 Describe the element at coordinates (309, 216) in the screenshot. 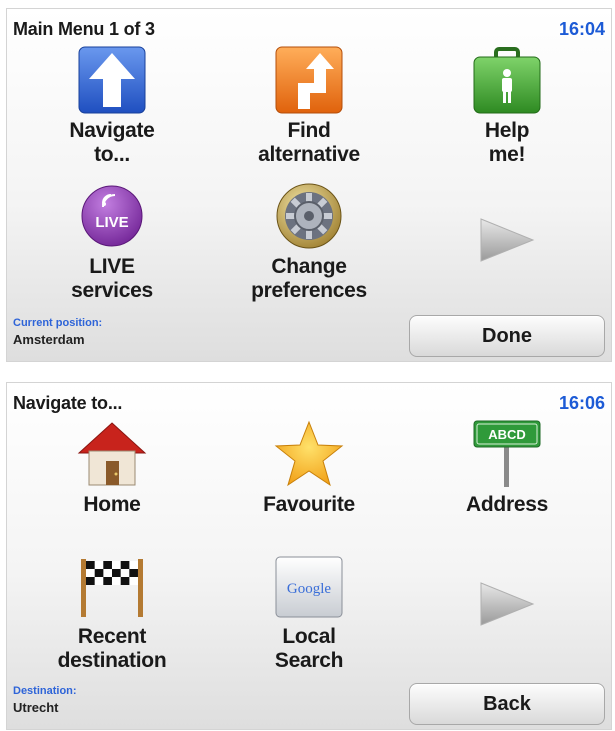

I see `preferences-gear-icon` at that location.